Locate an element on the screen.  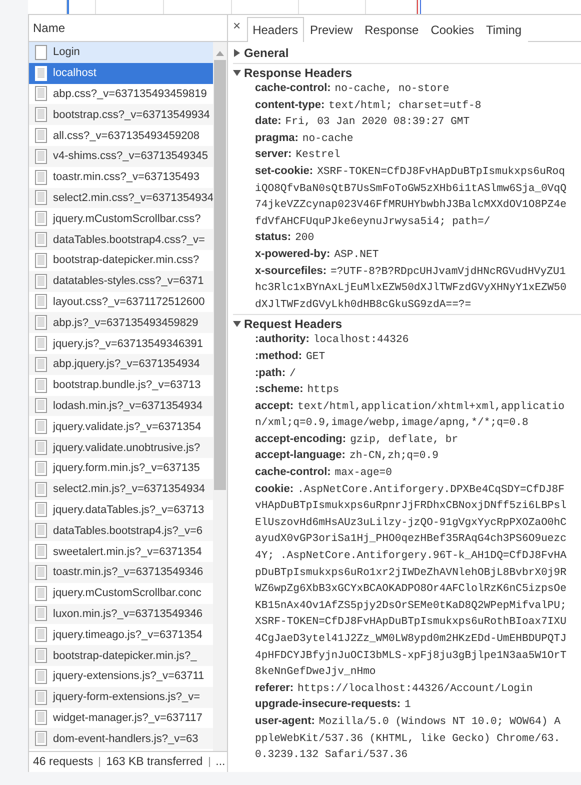
section-header: Request Headers is located at coordinates (407, 323).